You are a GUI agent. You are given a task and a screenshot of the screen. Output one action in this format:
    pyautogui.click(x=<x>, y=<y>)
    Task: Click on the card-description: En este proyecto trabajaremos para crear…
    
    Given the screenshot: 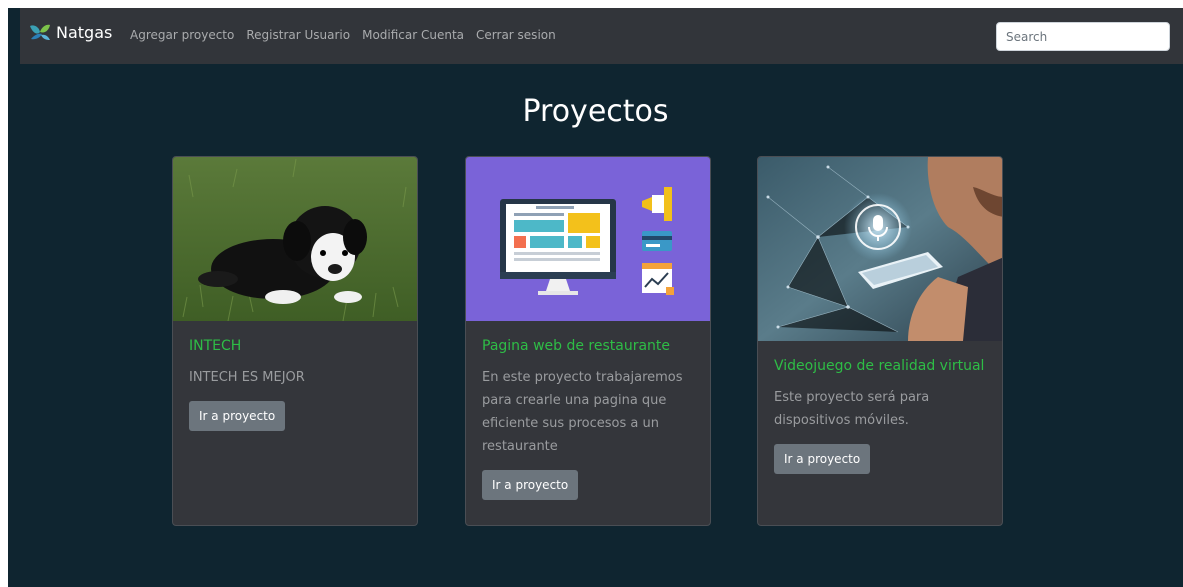 What is the action you would take?
    pyautogui.click(x=582, y=412)
    